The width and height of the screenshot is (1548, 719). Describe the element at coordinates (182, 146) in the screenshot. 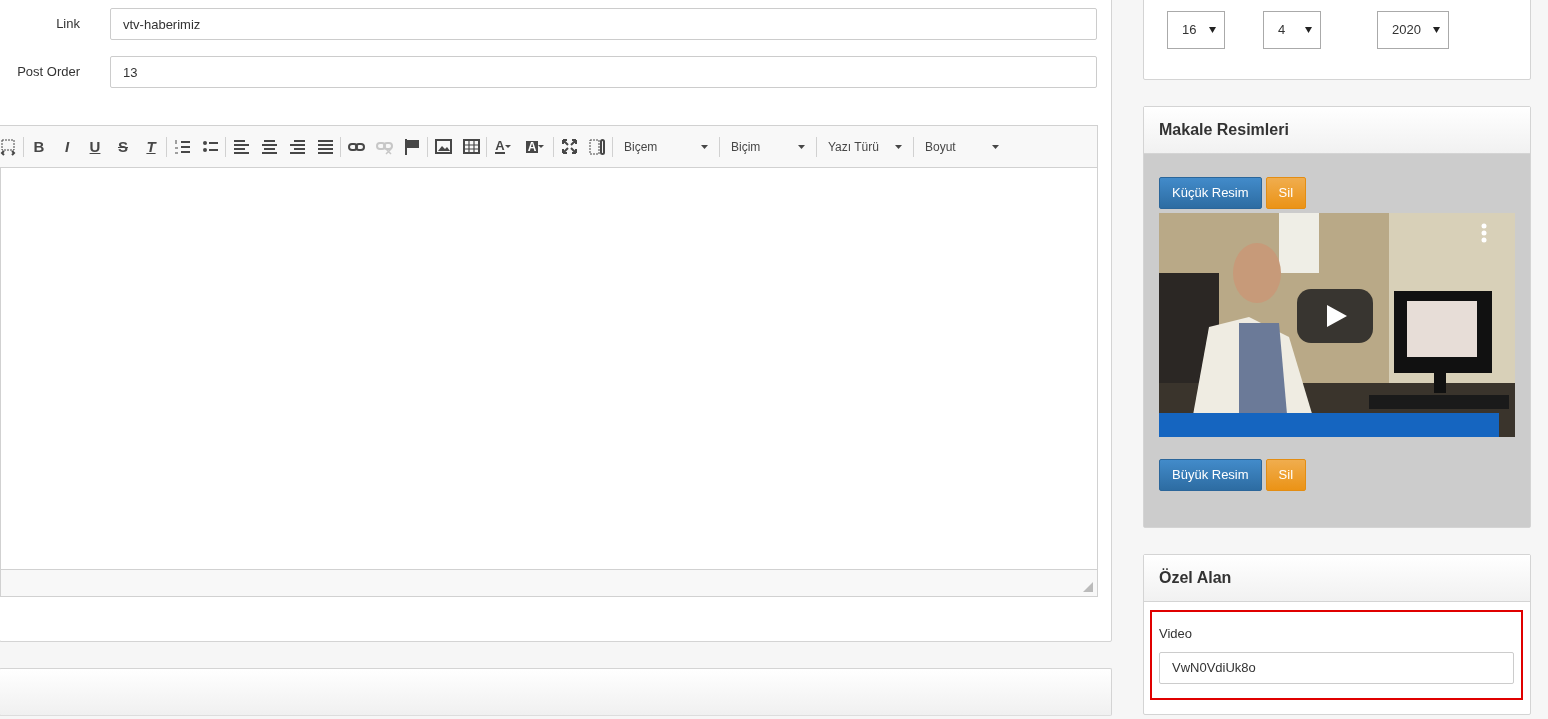

I see `numbered-list-icon` at that location.